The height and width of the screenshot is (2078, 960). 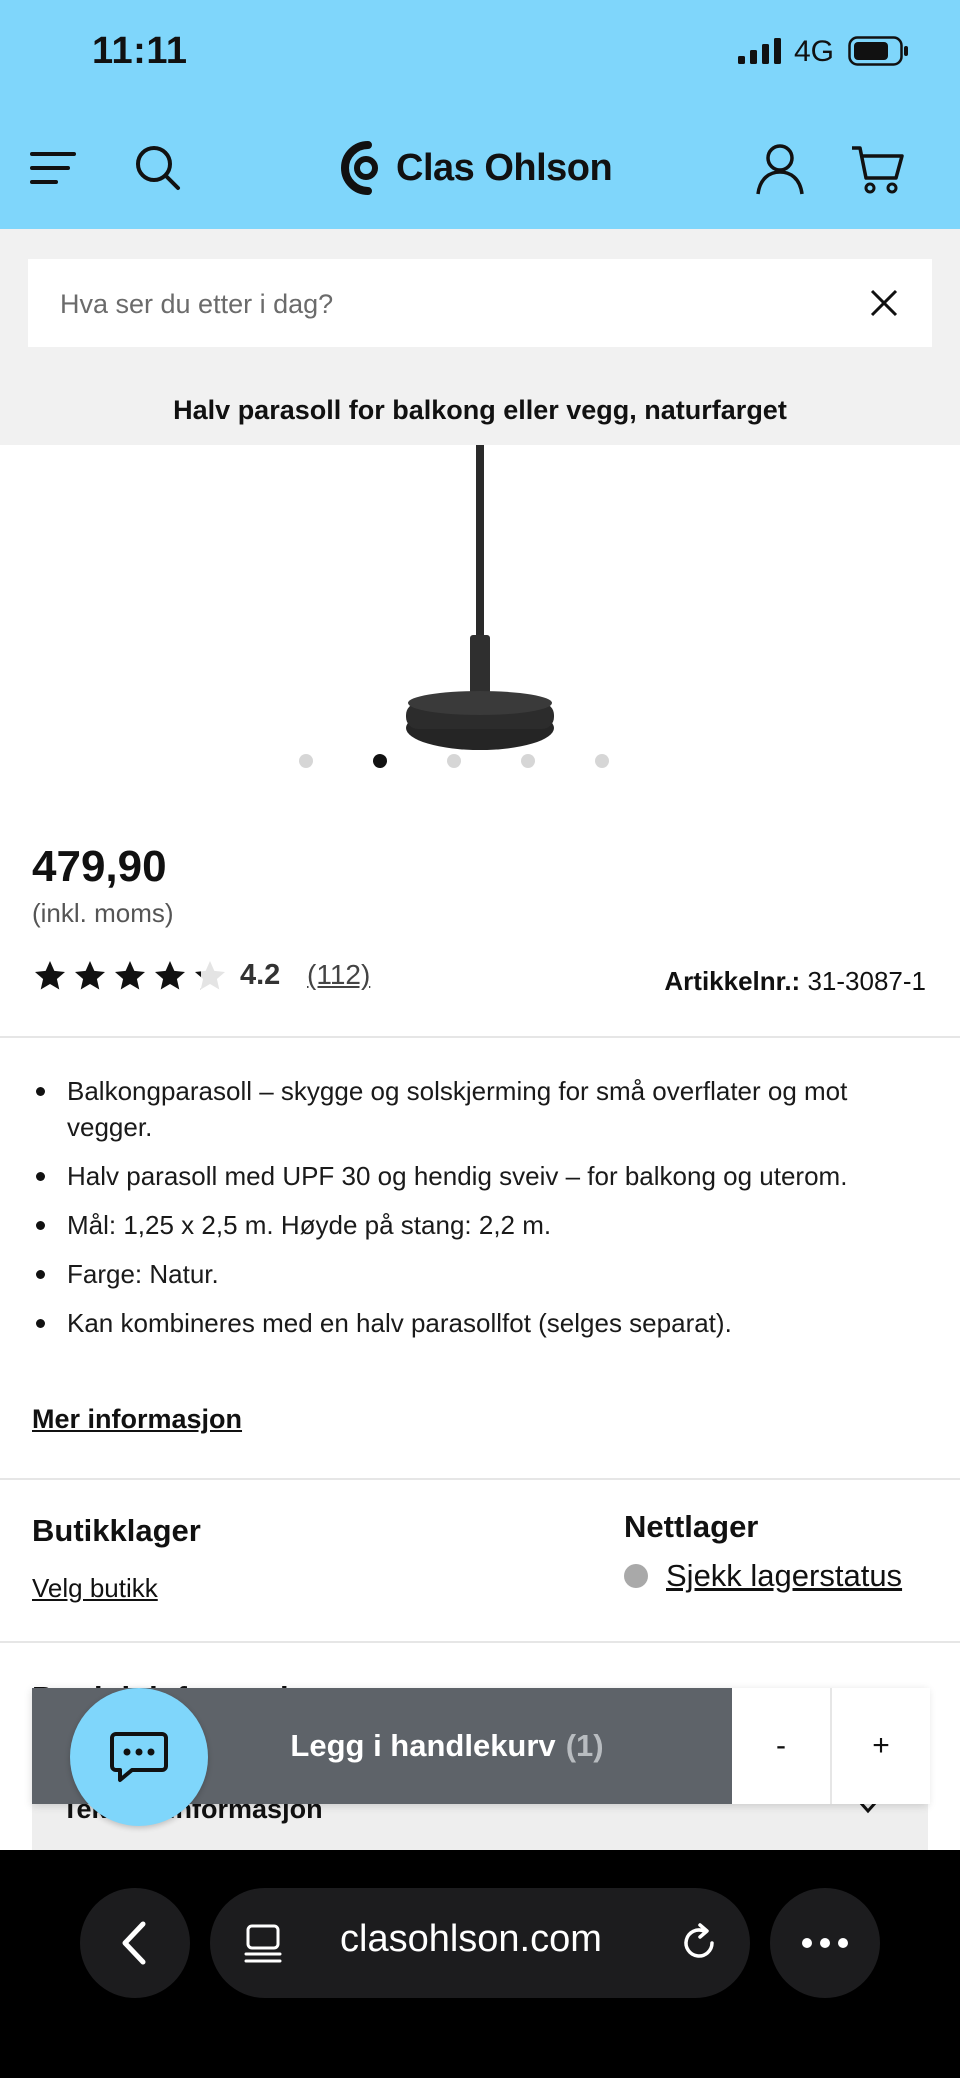 I want to click on carousel-dot-active, so click(x=380, y=761).